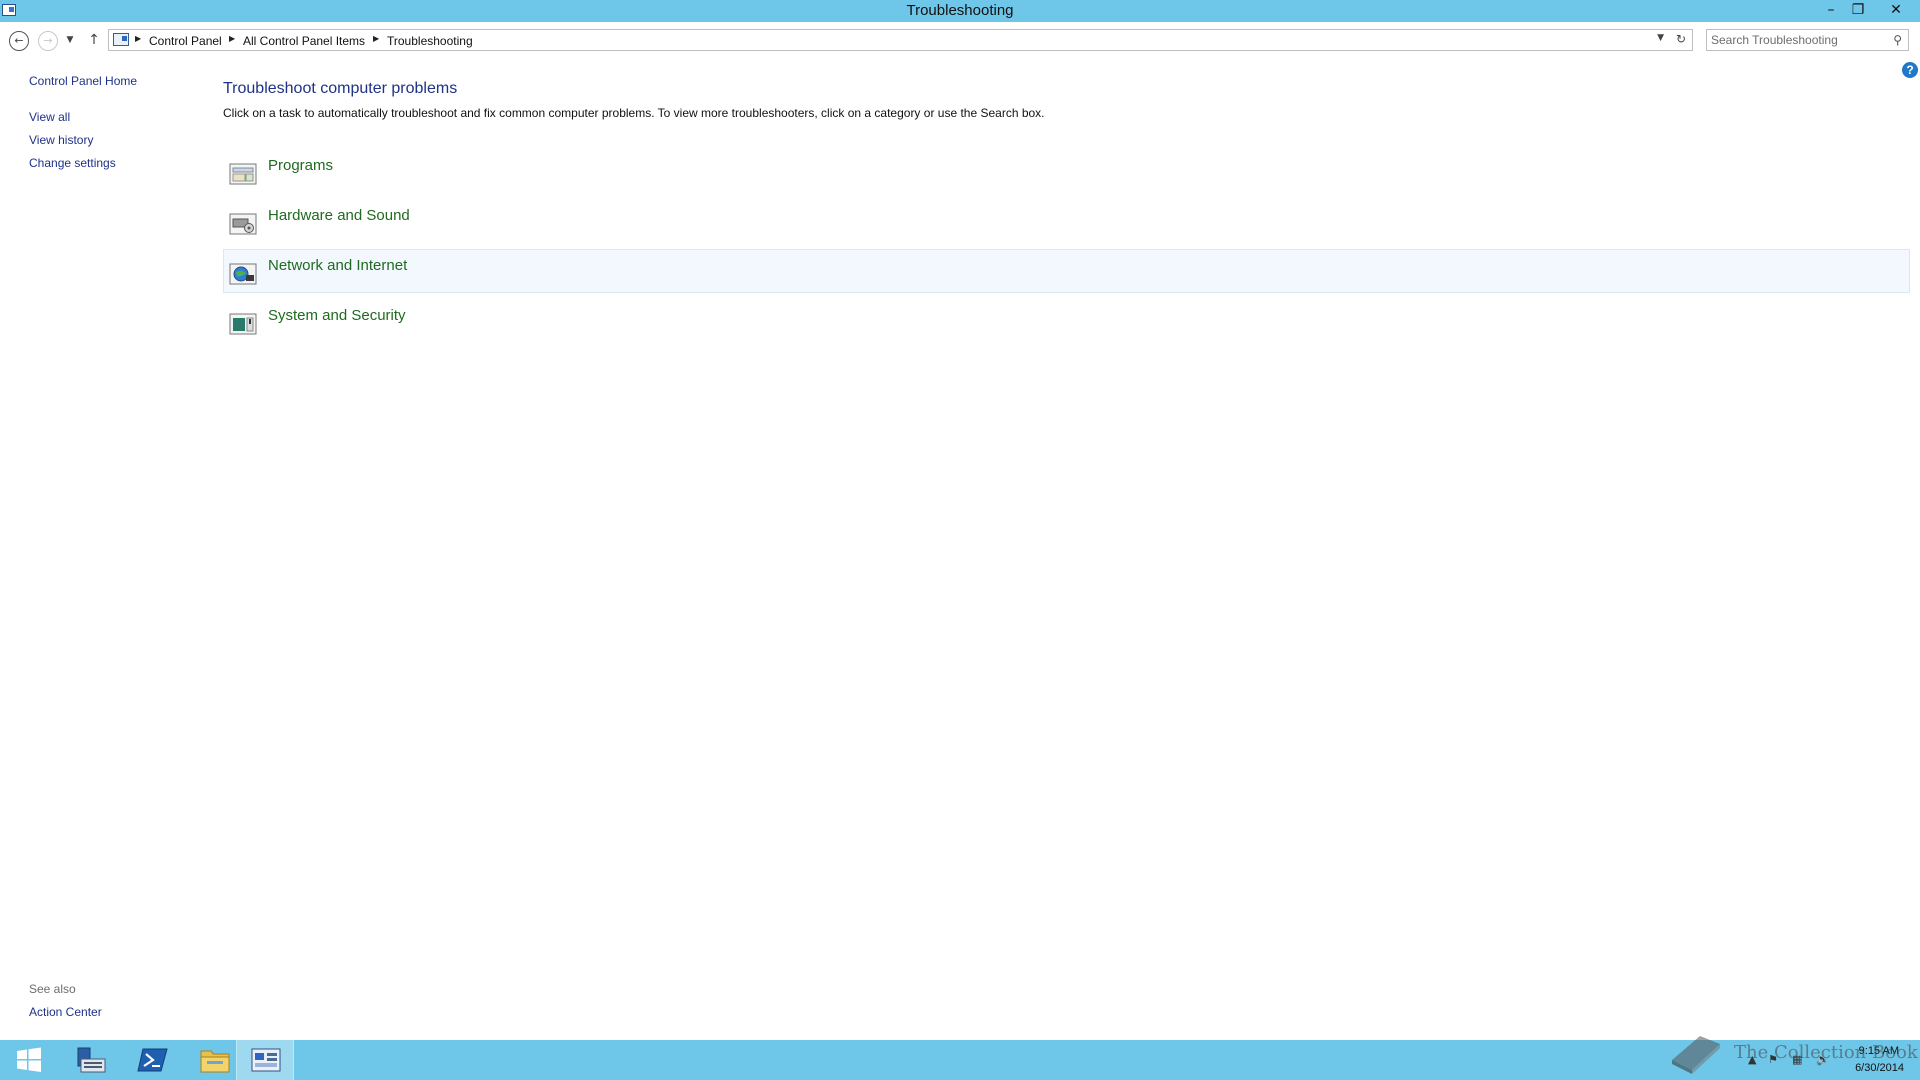  I want to click on recent-locations-button: ▼, so click(70, 41).